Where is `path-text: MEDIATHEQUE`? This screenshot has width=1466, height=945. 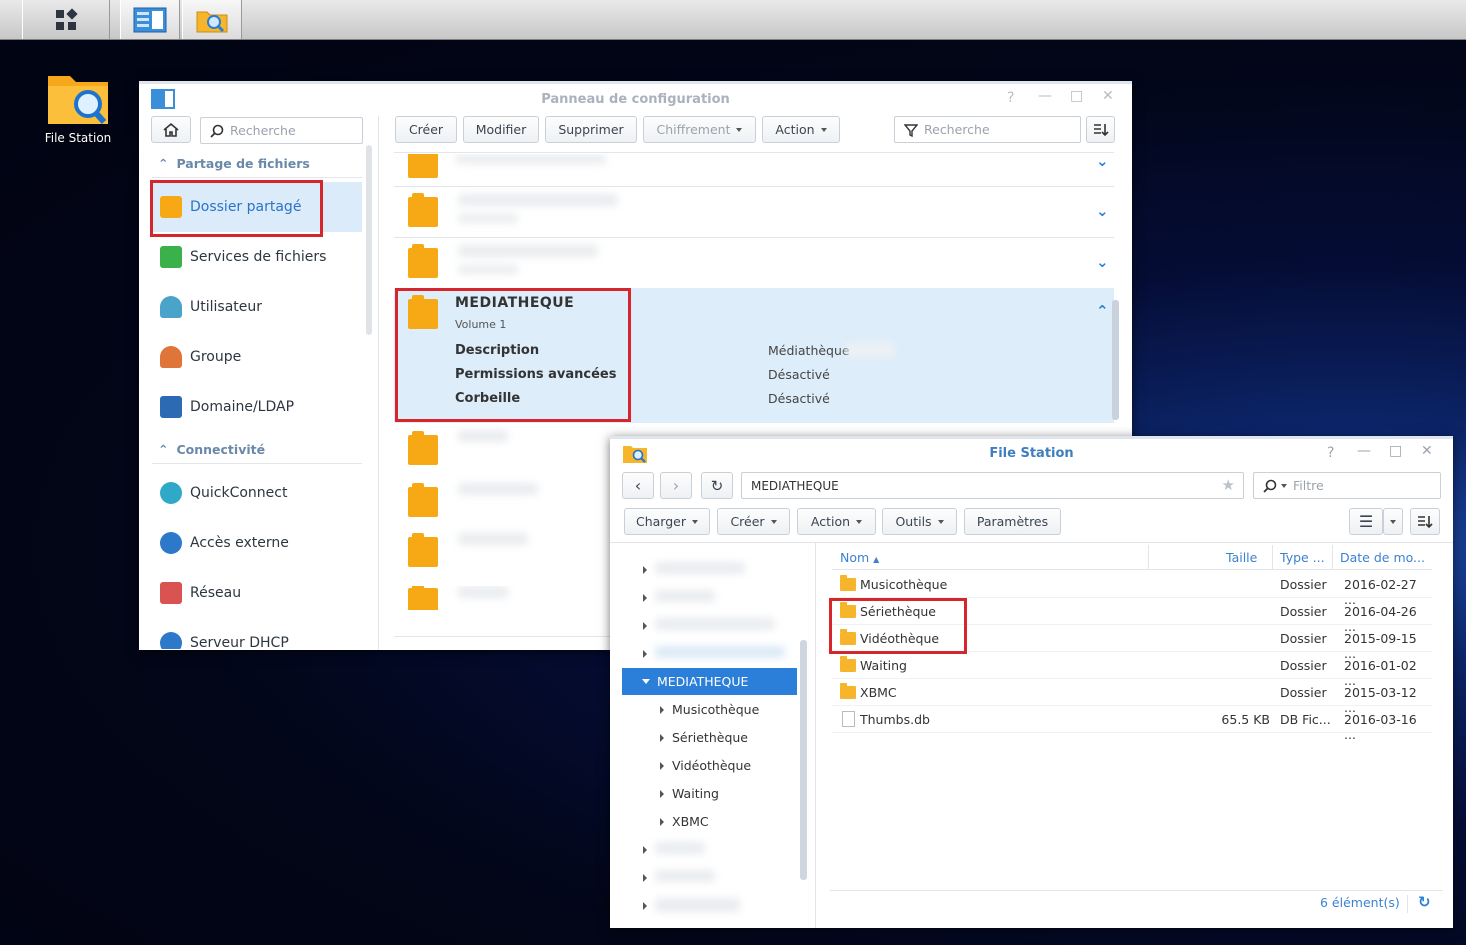
path-text: MEDIATHEQUE is located at coordinates (795, 485).